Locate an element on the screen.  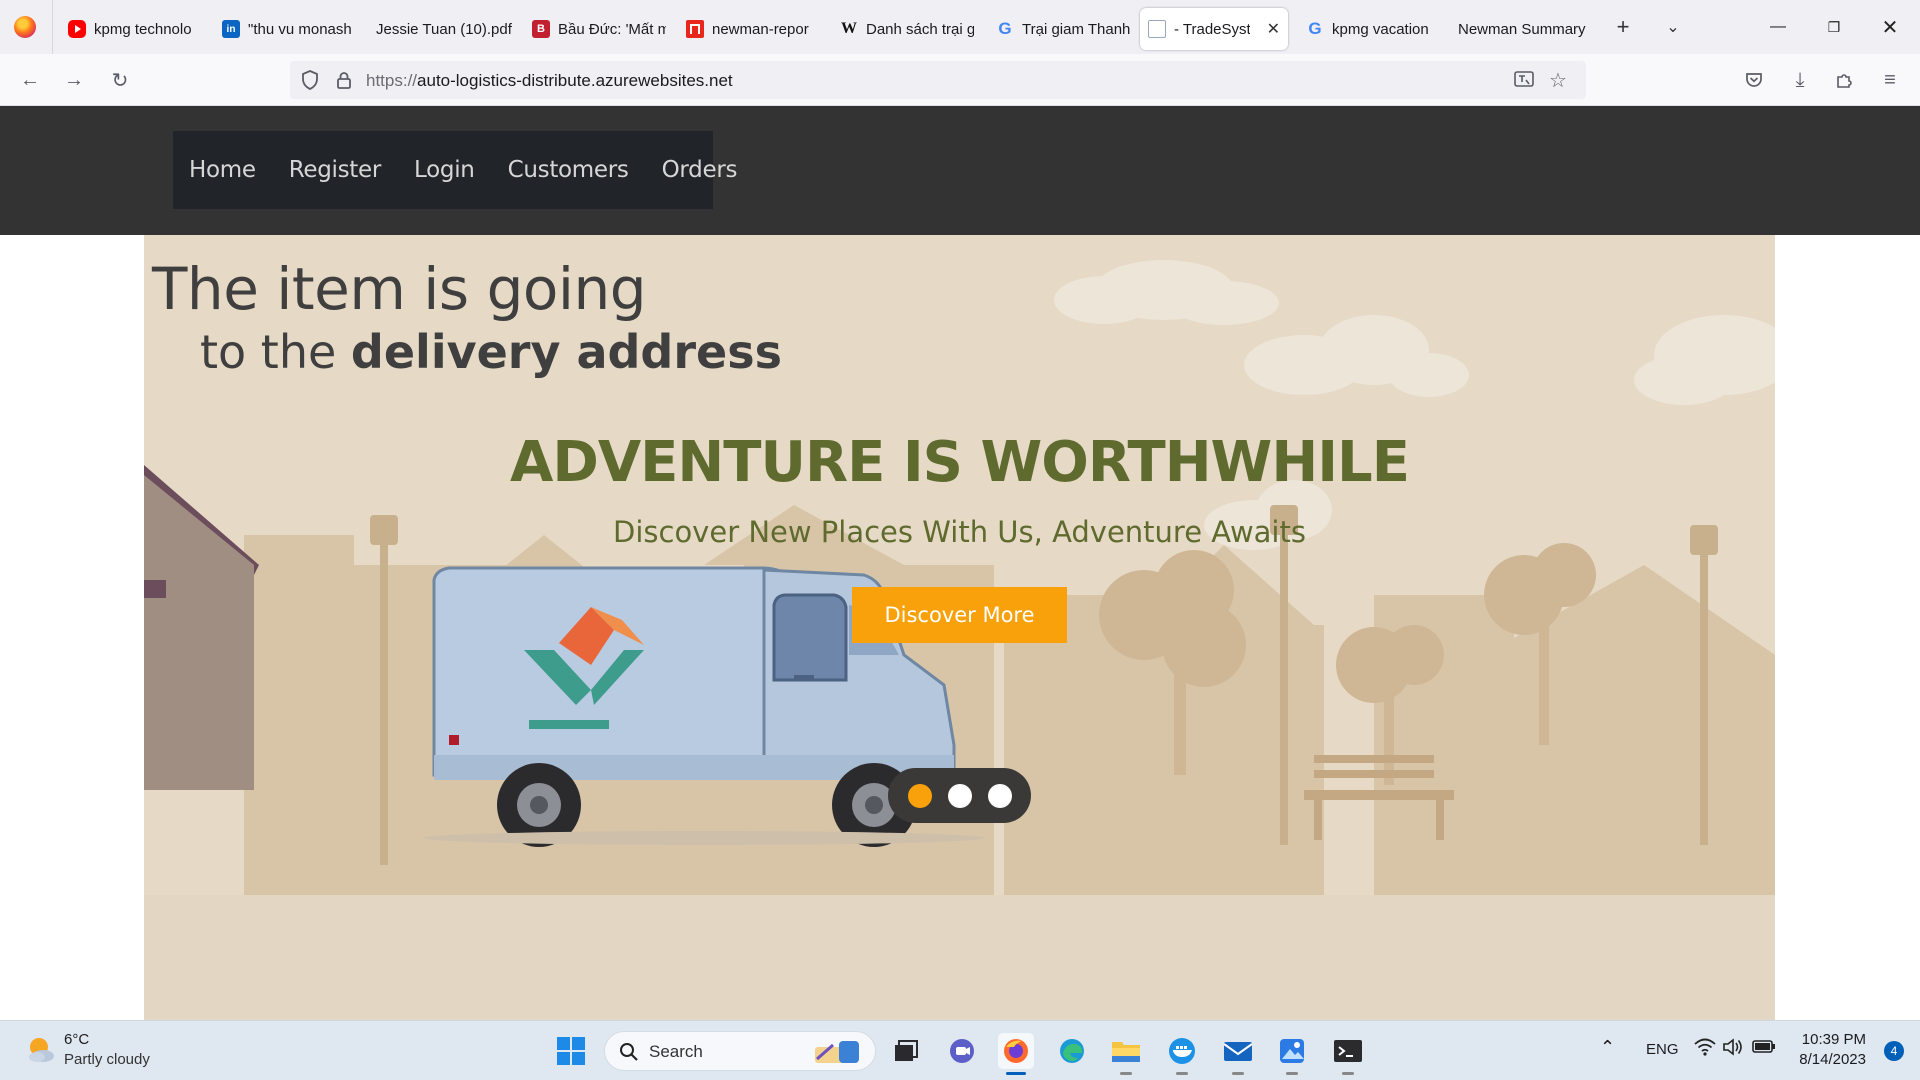
terminal-icon is located at coordinates (1348, 1054).